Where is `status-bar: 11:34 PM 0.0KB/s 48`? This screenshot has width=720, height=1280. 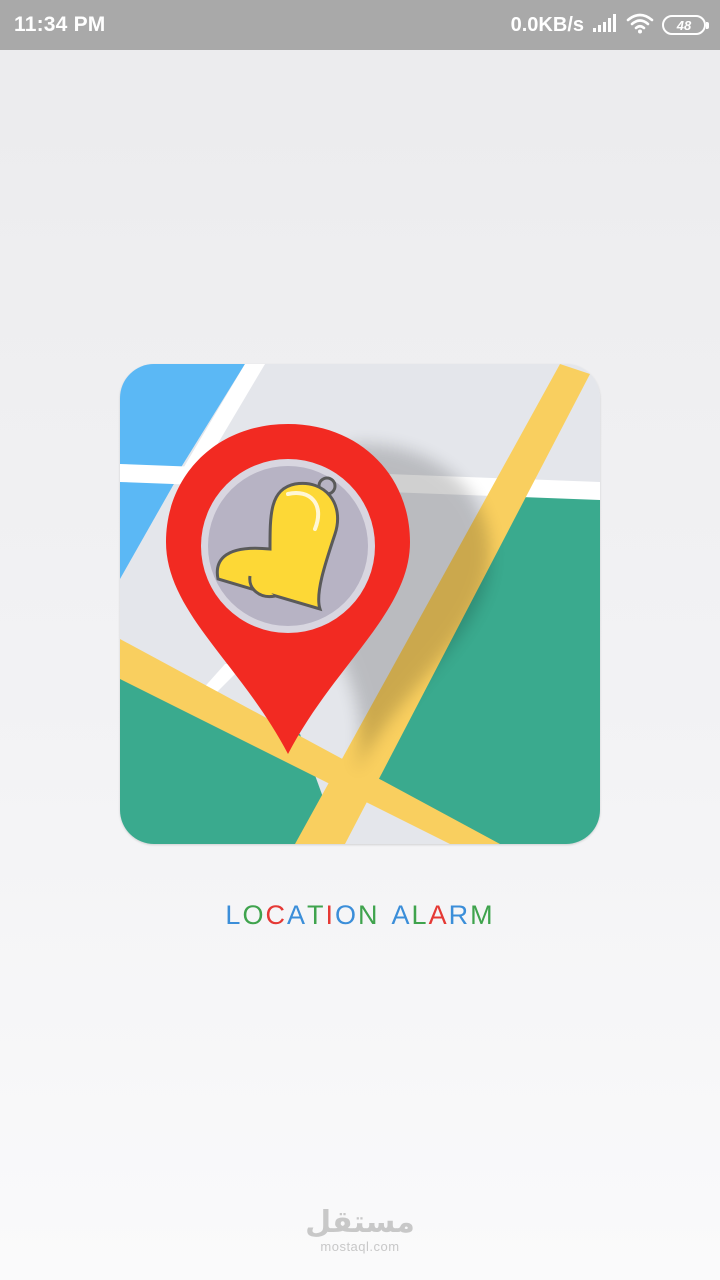
status-bar: 11:34 PM 0.0KB/s 48 is located at coordinates (360, 25).